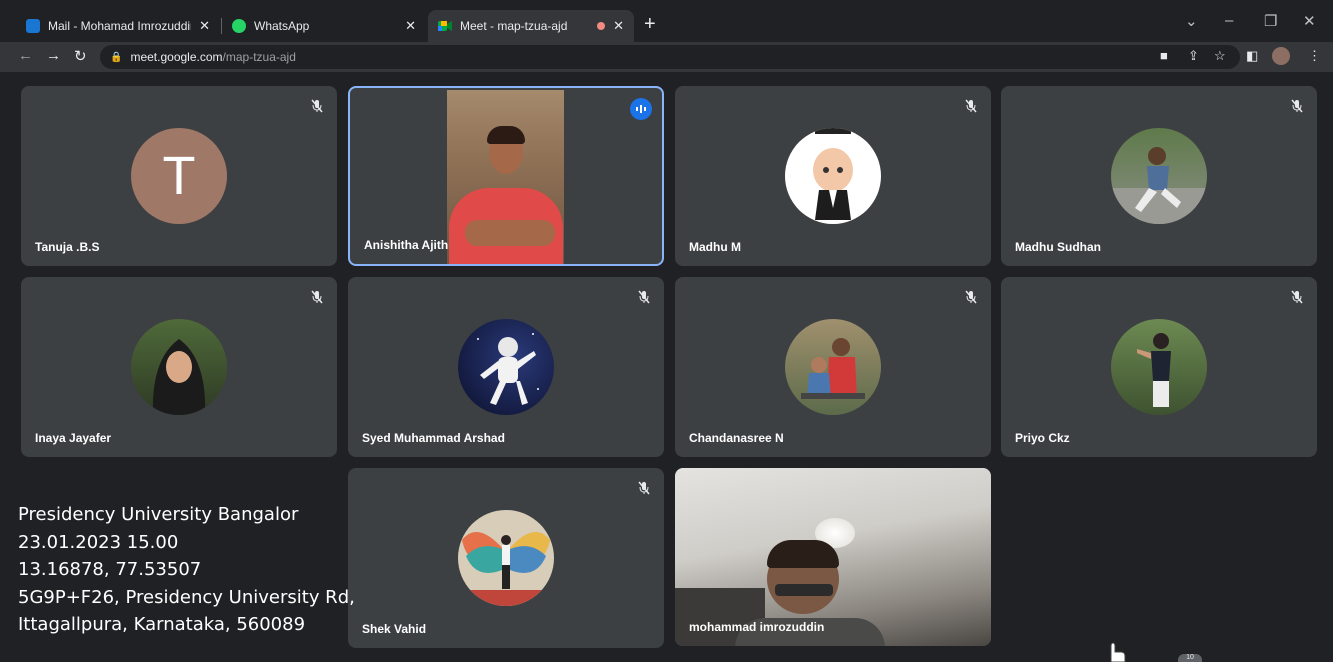 Image resolution: width=1333 pixels, height=662 pixels. I want to click on tab-title: WhatsApp, so click(282, 26).